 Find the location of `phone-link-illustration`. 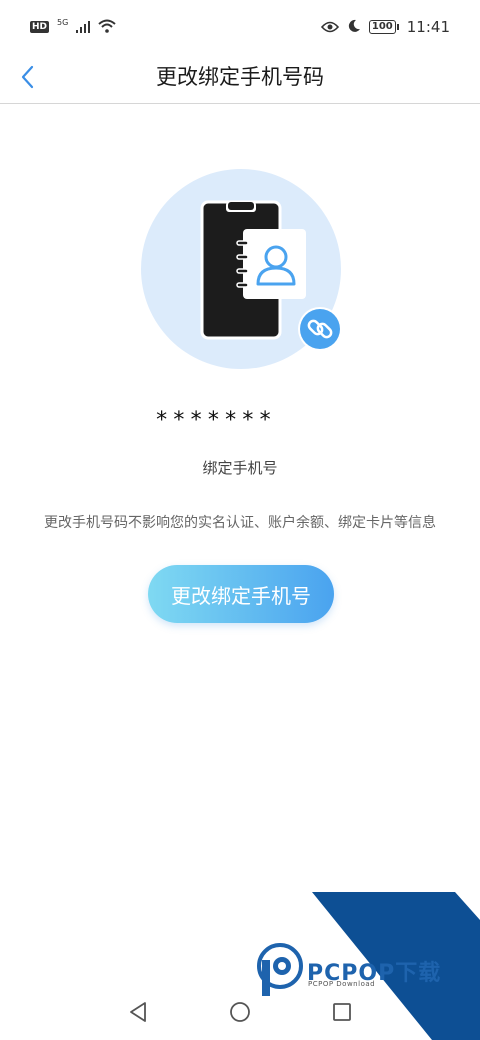

phone-link-illustration is located at coordinates (241, 269).